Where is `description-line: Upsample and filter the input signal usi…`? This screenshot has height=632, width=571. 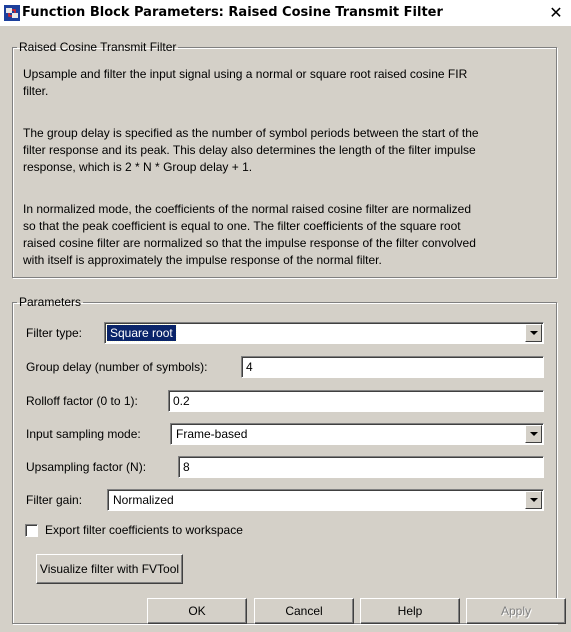
description-line: Upsample and filter the input signal usi… is located at coordinates (245, 74).